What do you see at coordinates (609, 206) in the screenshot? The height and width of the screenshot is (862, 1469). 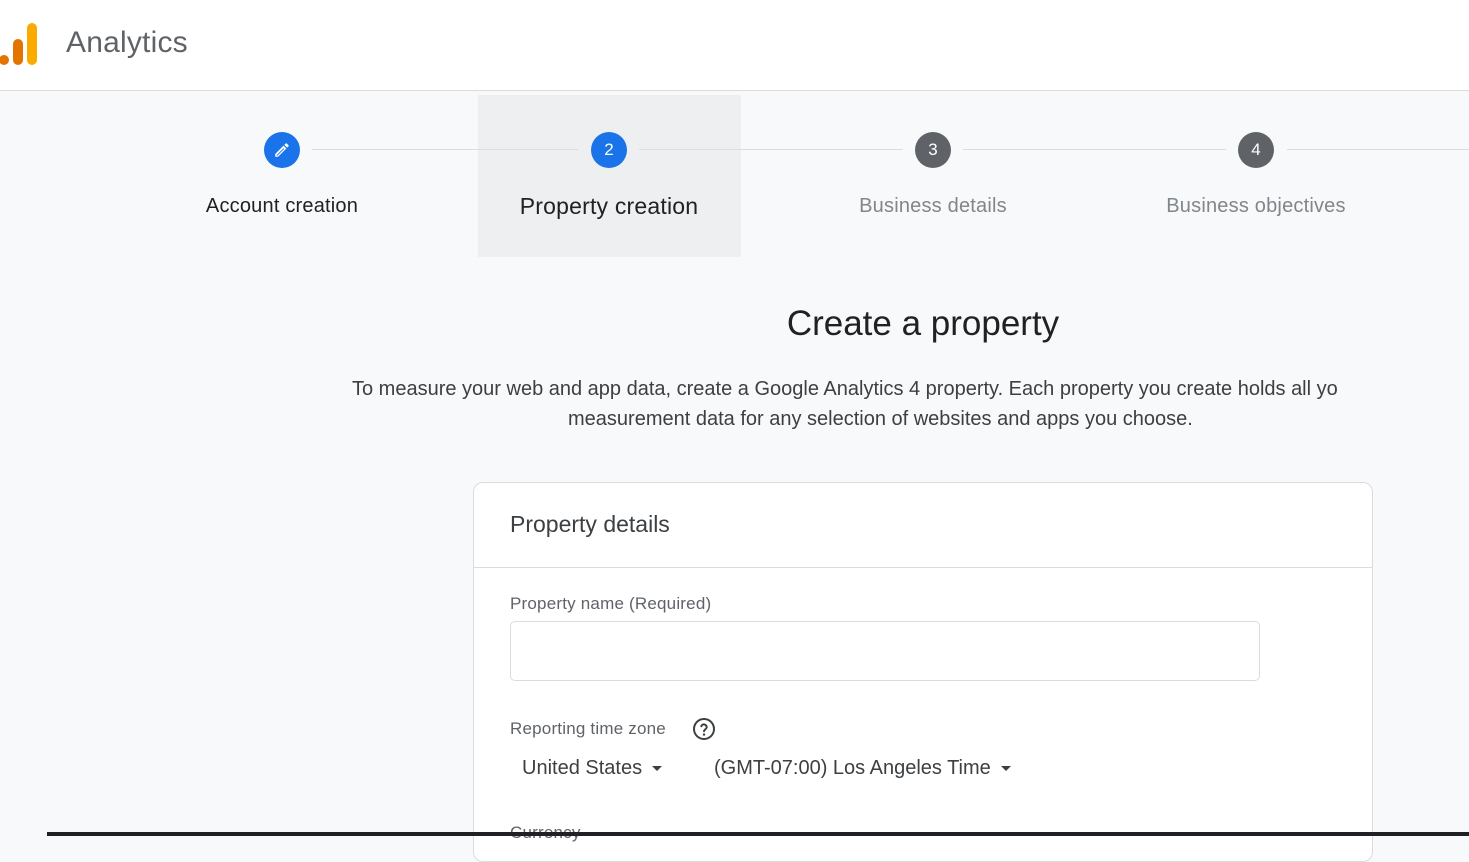 I see `step-label-property-creation: Property creation` at bounding box center [609, 206].